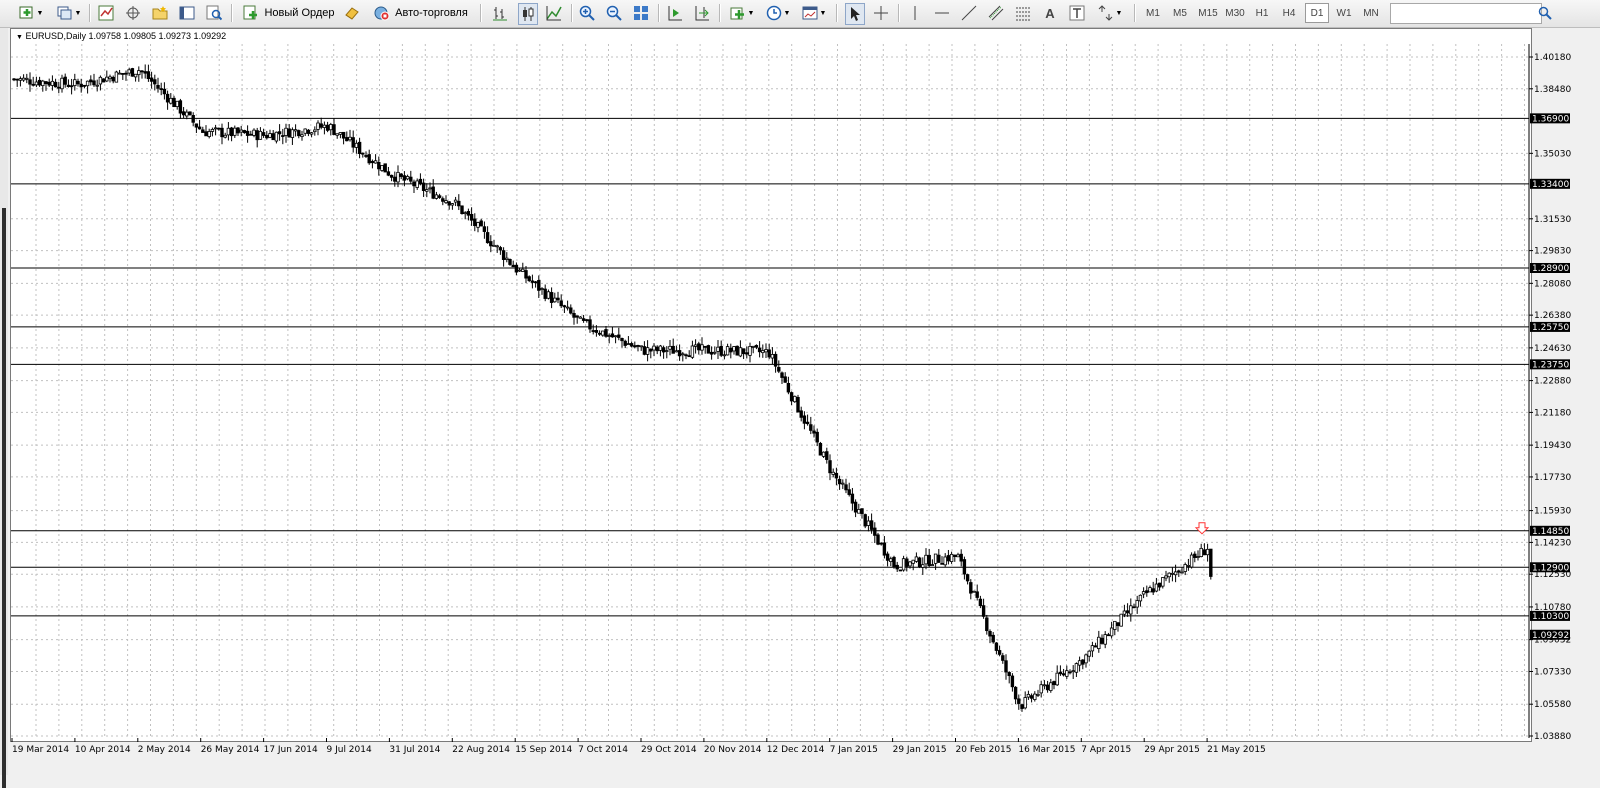  I want to click on level-price-label: 1.33400, so click(1550, 185).